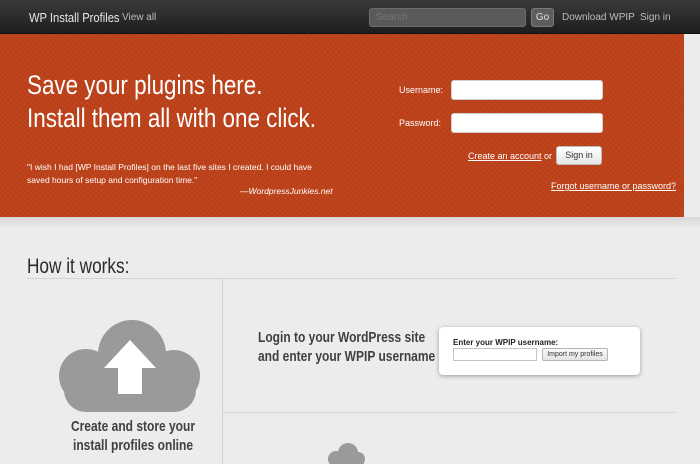 The height and width of the screenshot is (464, 700). What do you see at coordinates (613, 186) in the screenshot?
I see `forgot-password-link: Forgot username or password?` at bounding box center [613, 186].